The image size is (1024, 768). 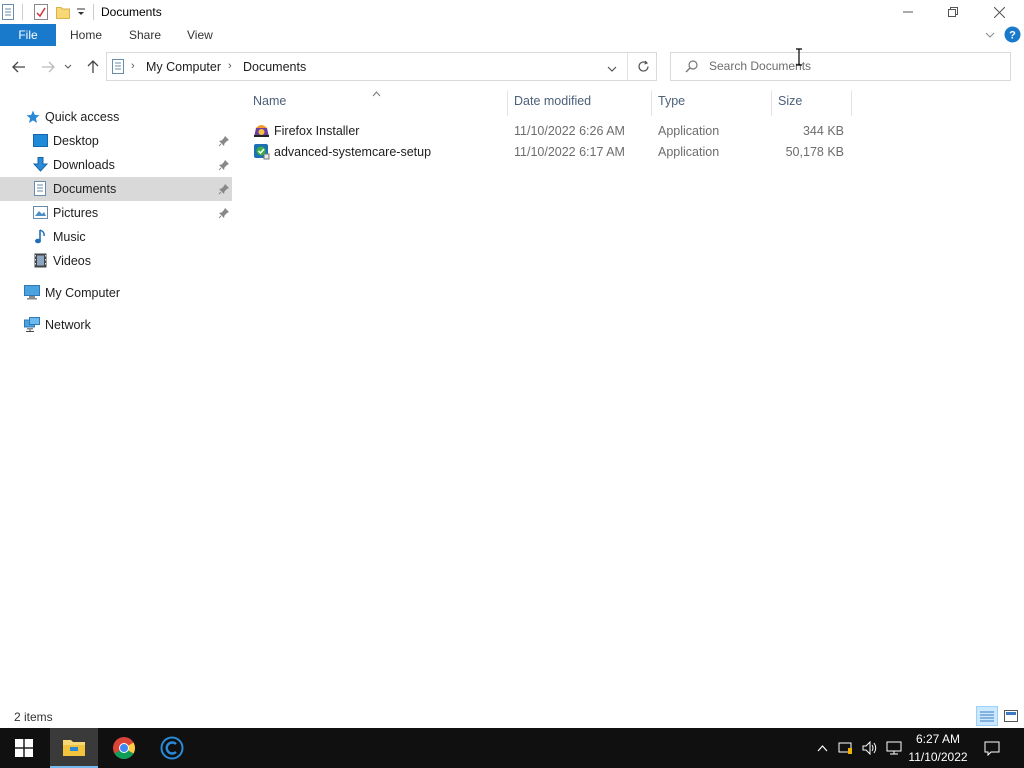 I want to click on volume-button, so click(x=870, y=748).